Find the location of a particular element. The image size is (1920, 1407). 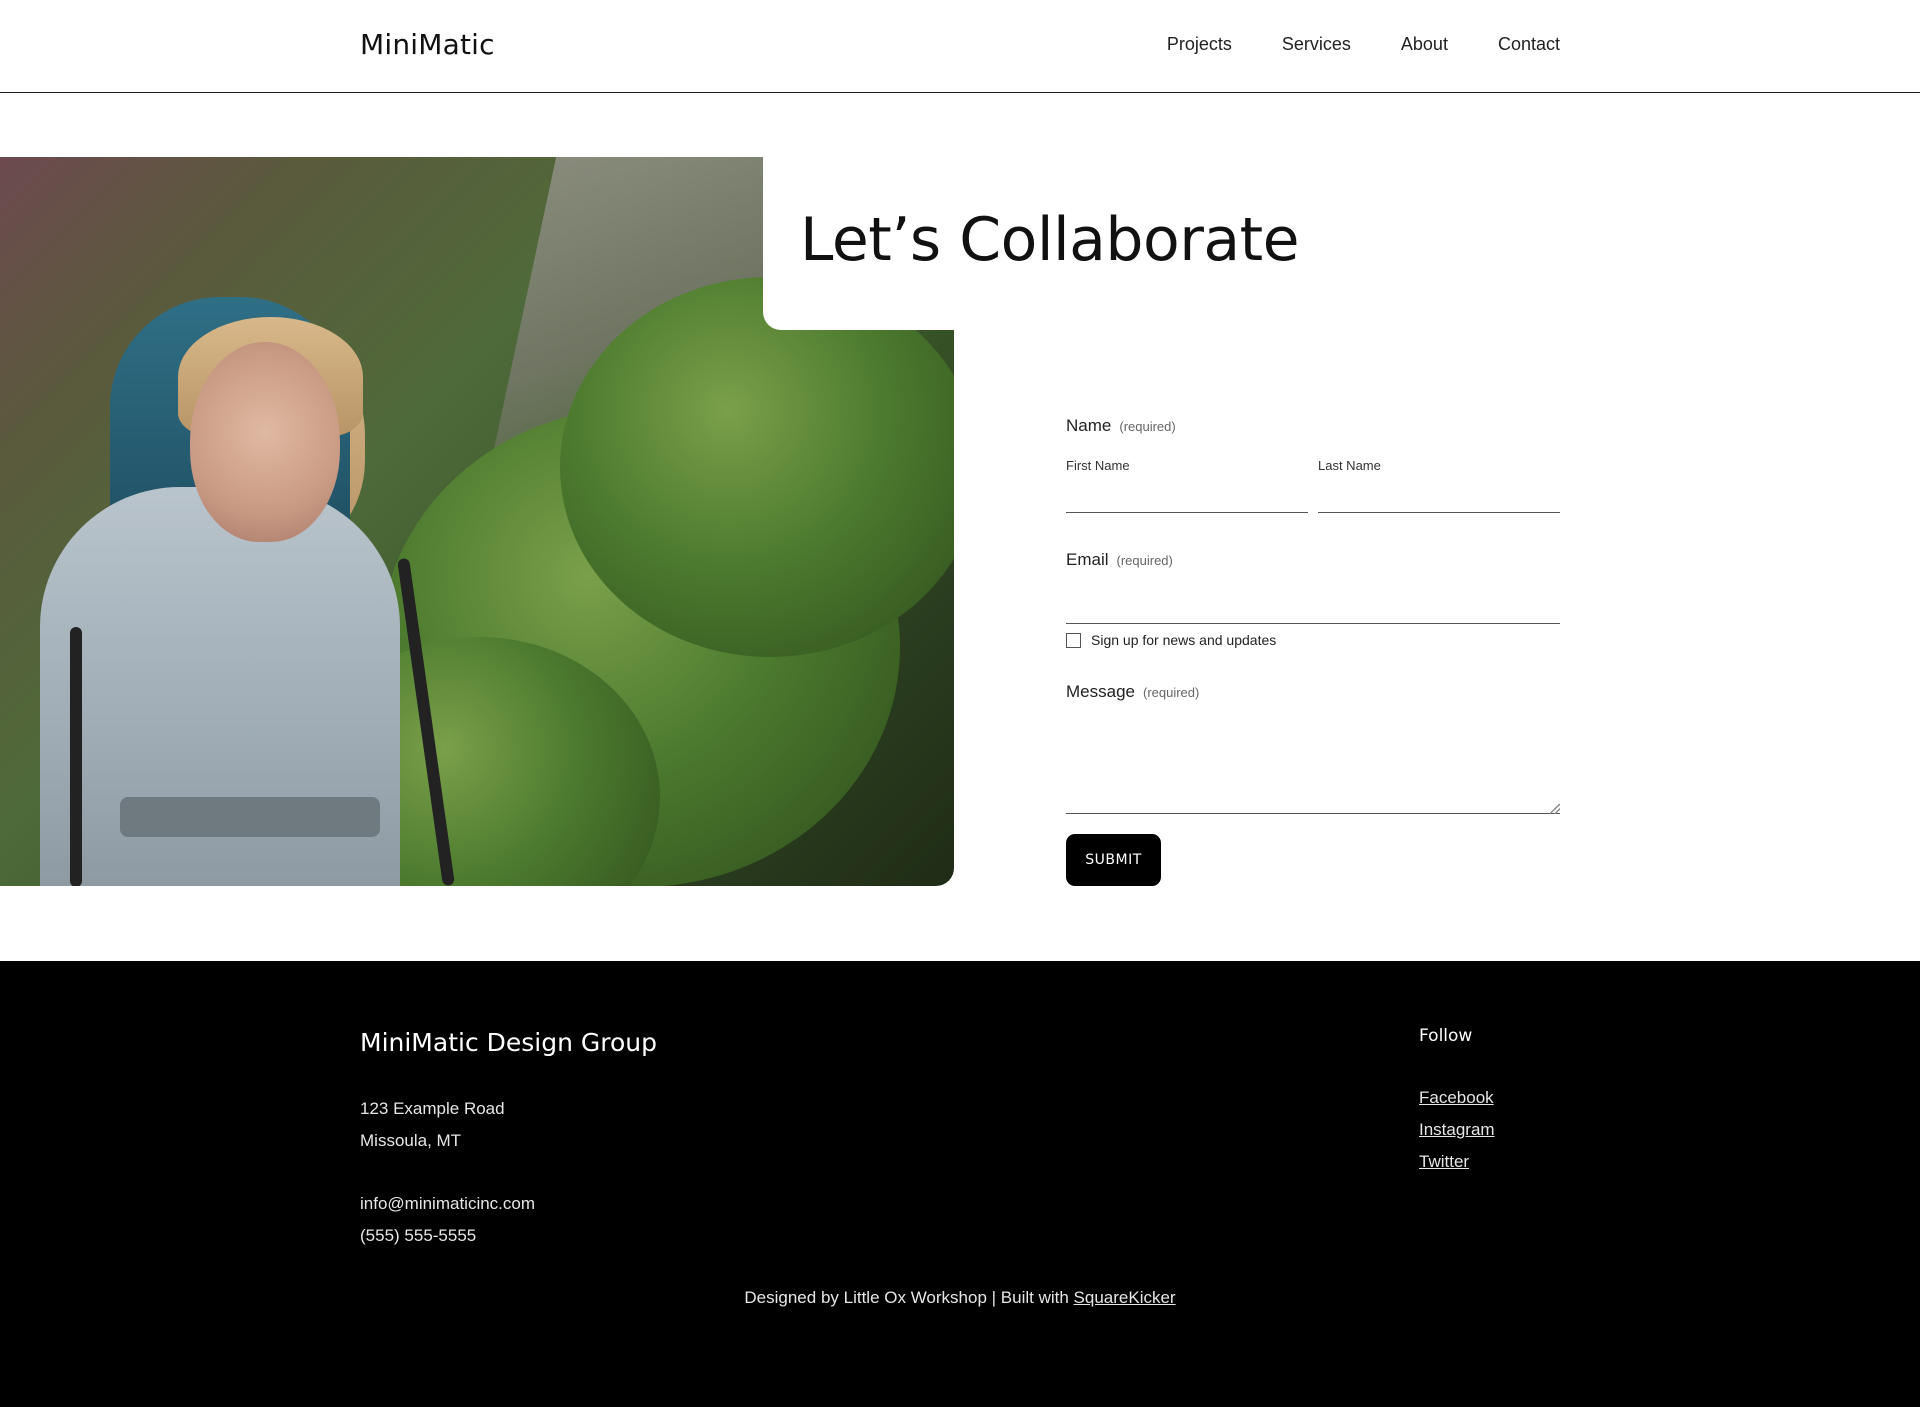

nav-link-services: Services is located at coordinates (1316, 44).